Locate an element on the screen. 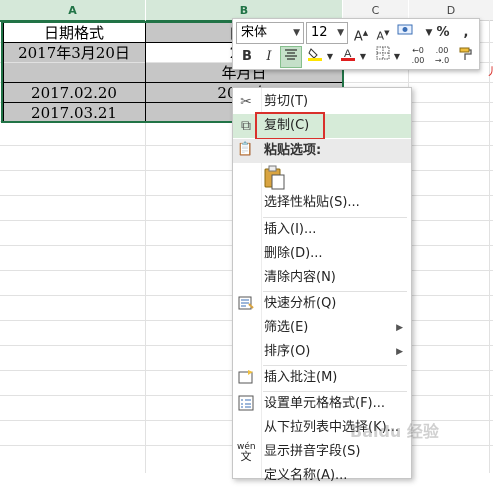  increase-decimal-icon: ←0.00 is located at coordinates (418, 57).